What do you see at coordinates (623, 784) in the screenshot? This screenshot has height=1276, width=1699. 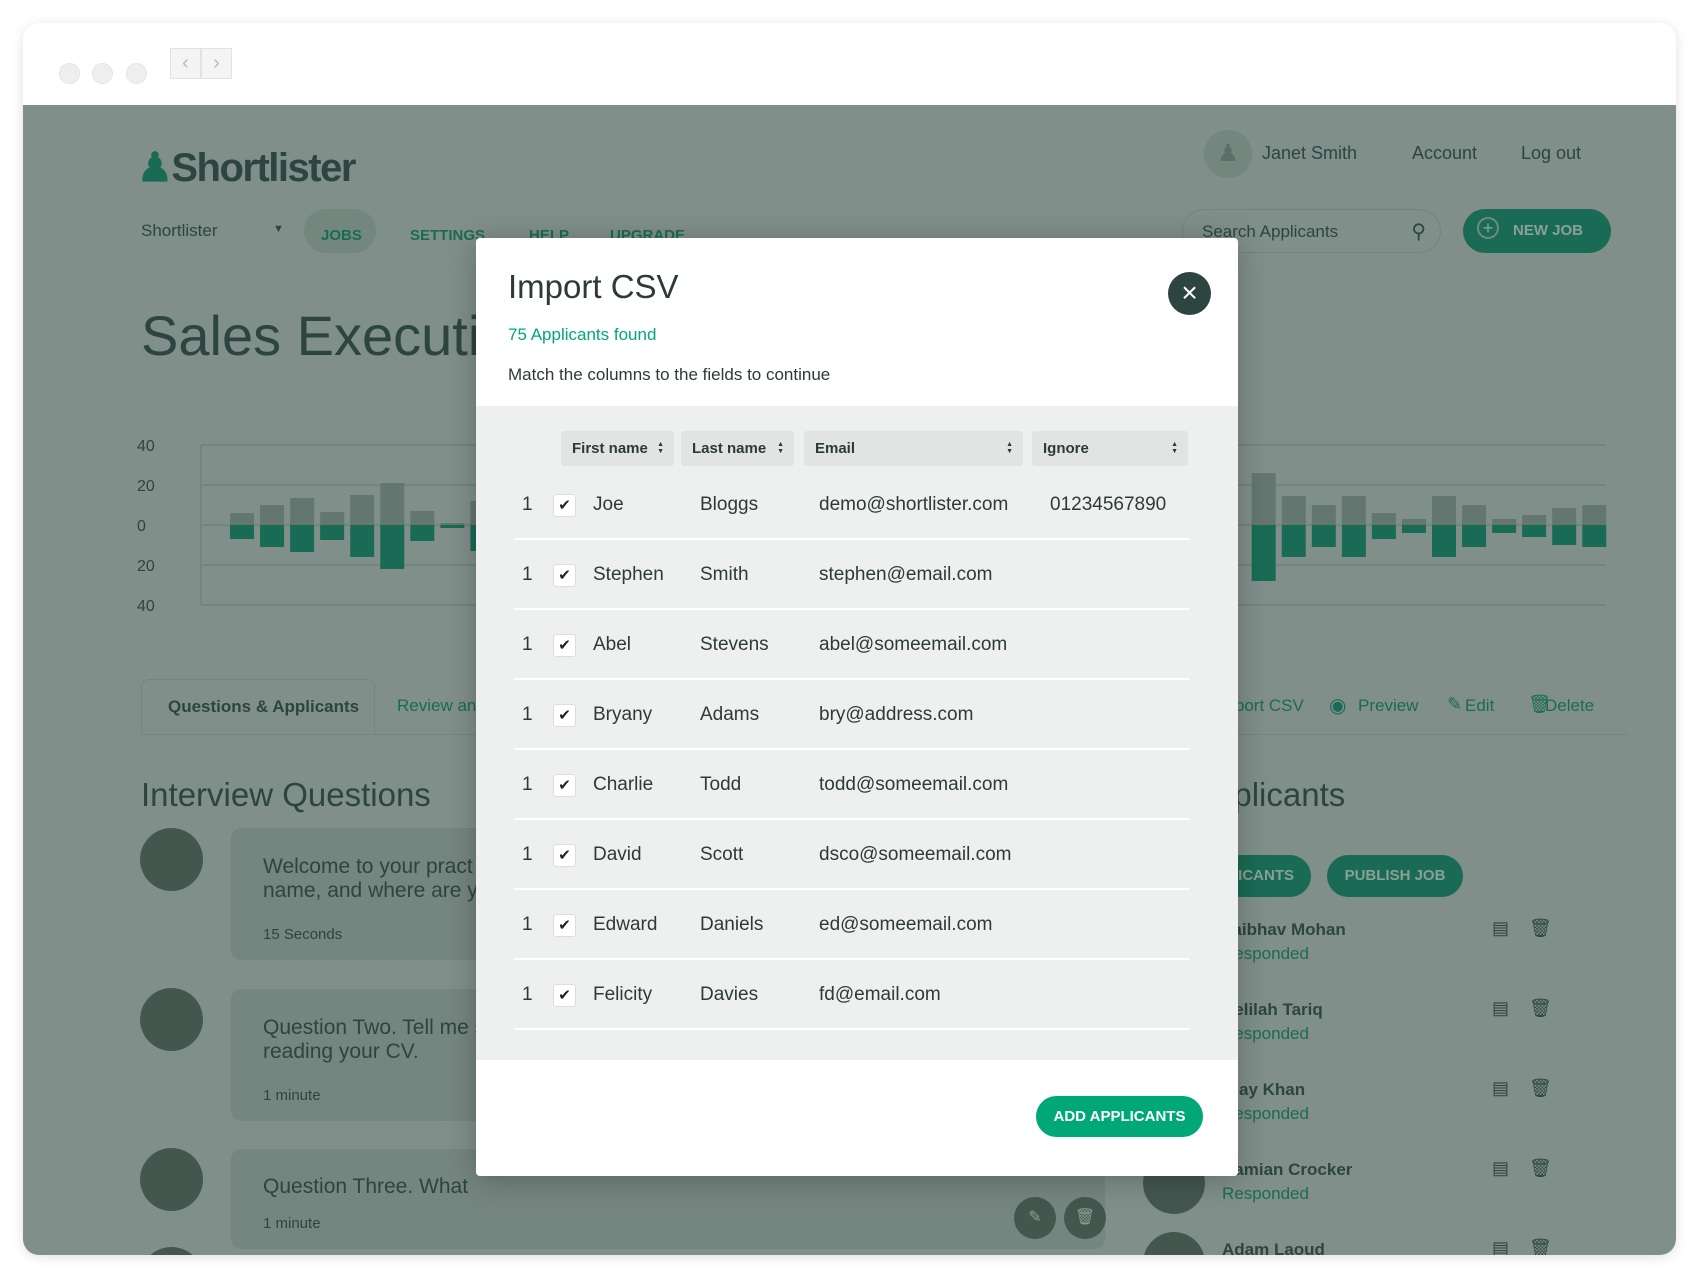 I see `first-name-cell: Charlie` at bounding box center [623, 784].